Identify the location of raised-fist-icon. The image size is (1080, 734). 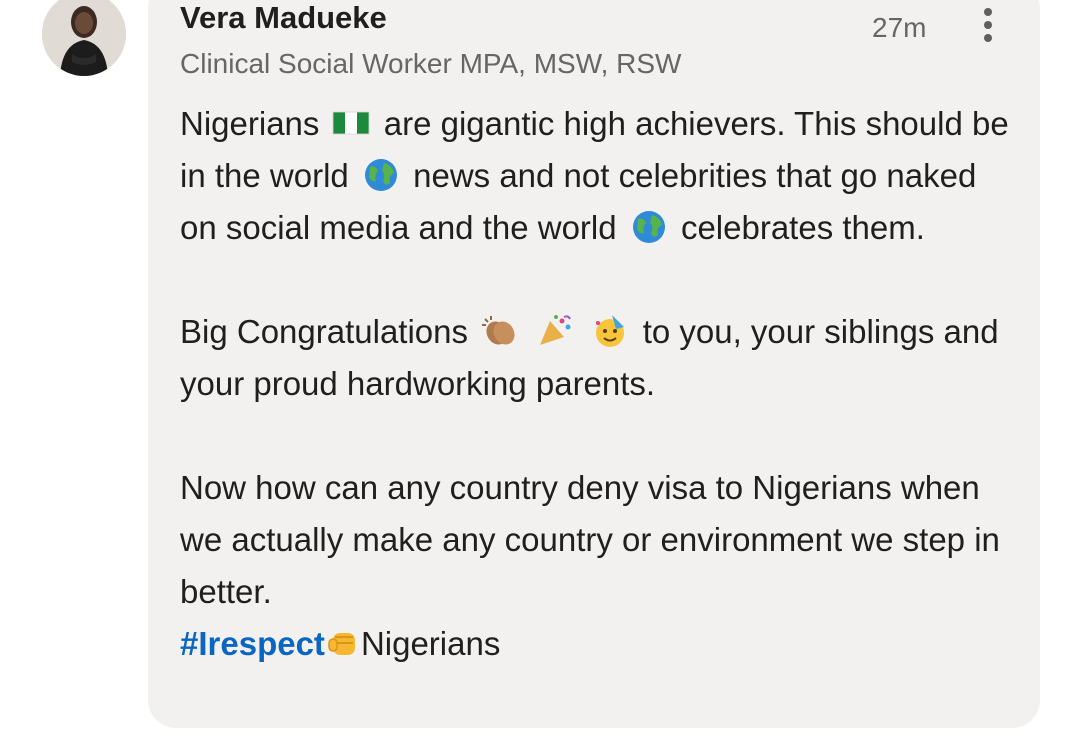
(343, 643).